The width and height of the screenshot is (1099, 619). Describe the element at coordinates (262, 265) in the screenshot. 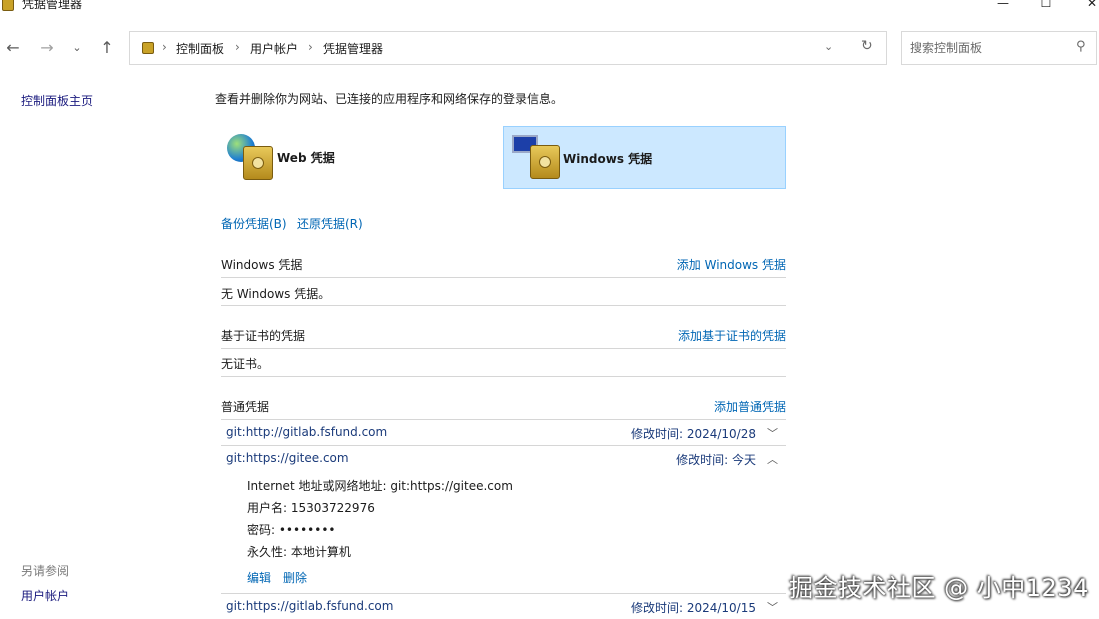

I see `windows-credentials-heading: Windows 凭据` at that location.